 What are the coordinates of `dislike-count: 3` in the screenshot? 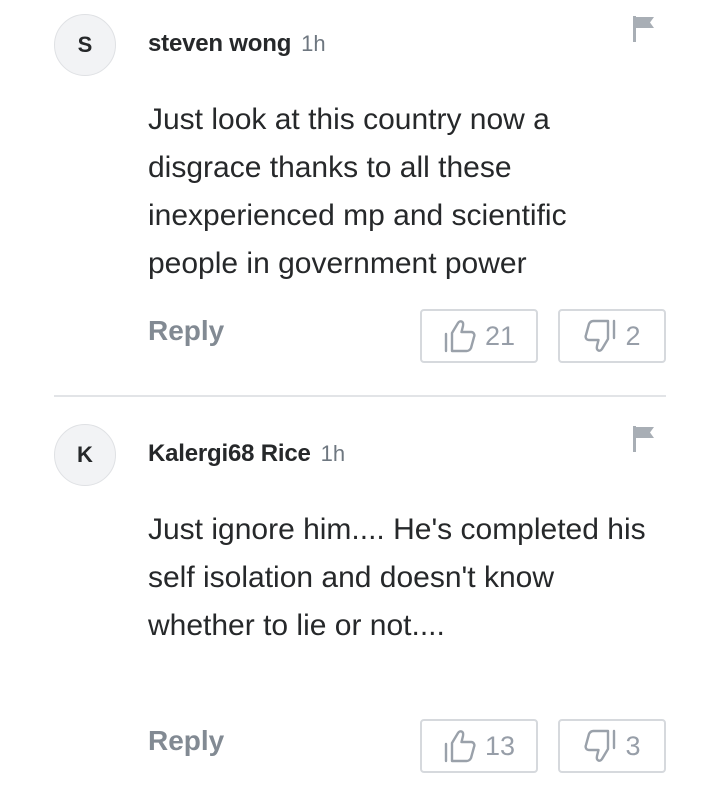 It's located at (633, 745).